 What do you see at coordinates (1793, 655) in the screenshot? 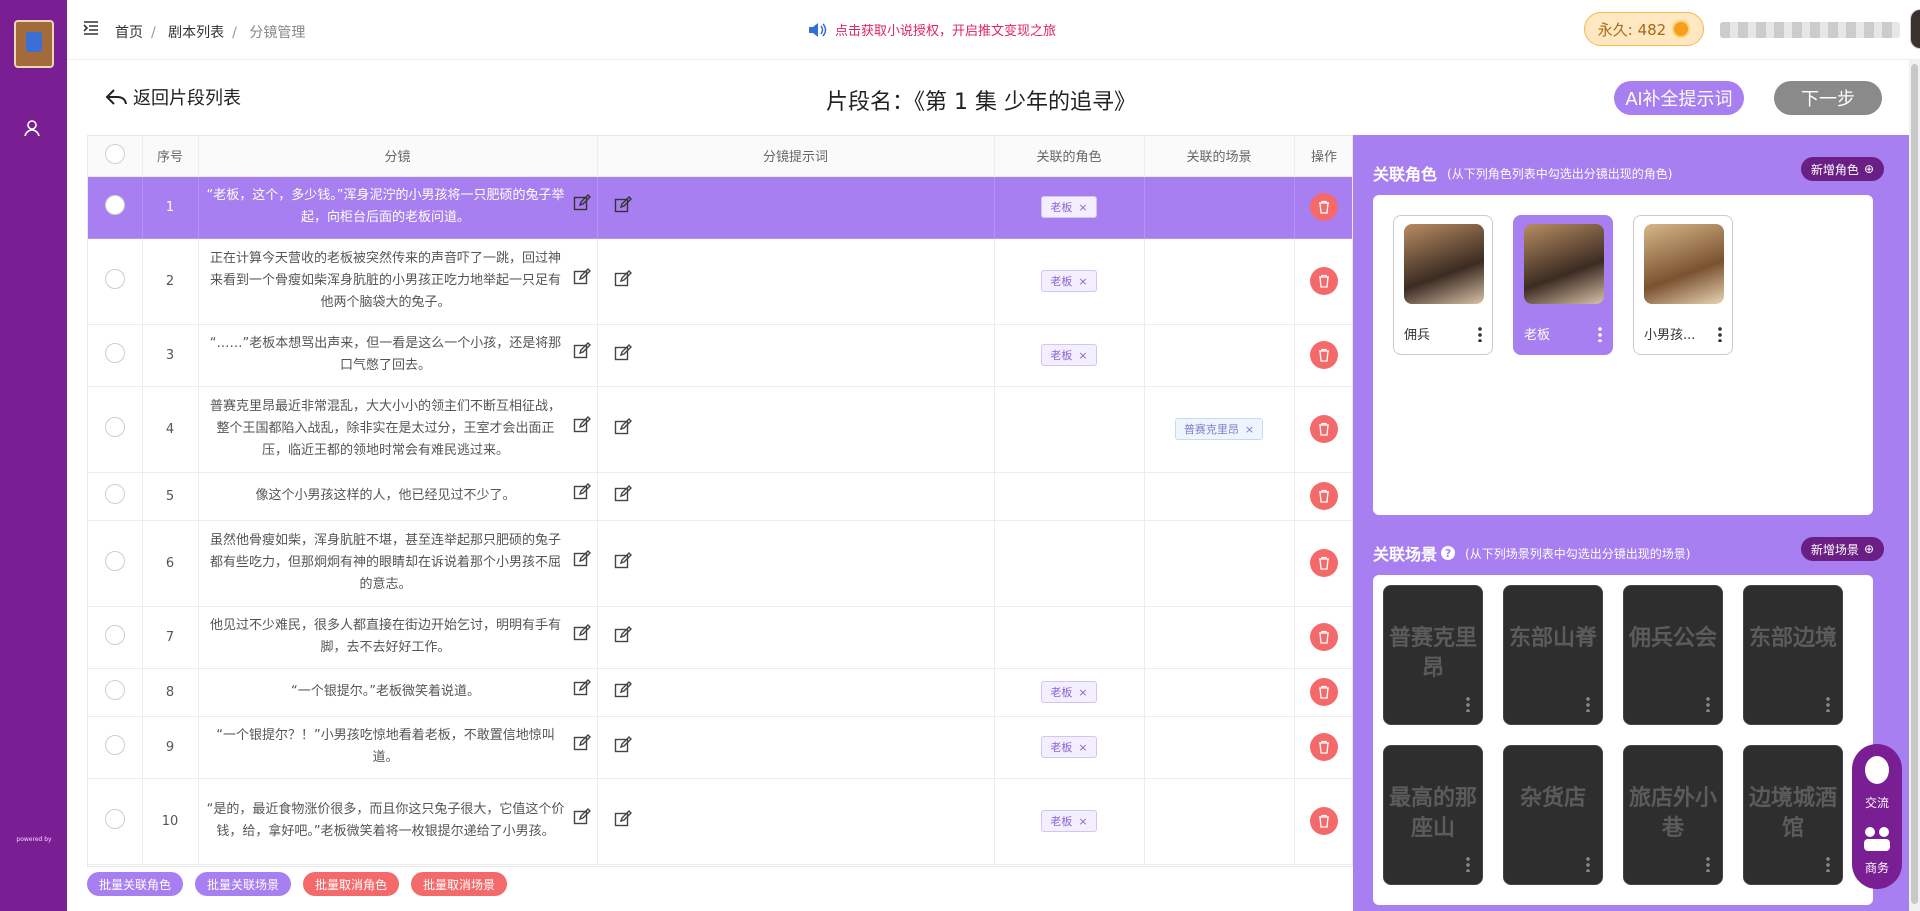
I see `scene-card: 东部边境` at bounding box center [1793, 655].